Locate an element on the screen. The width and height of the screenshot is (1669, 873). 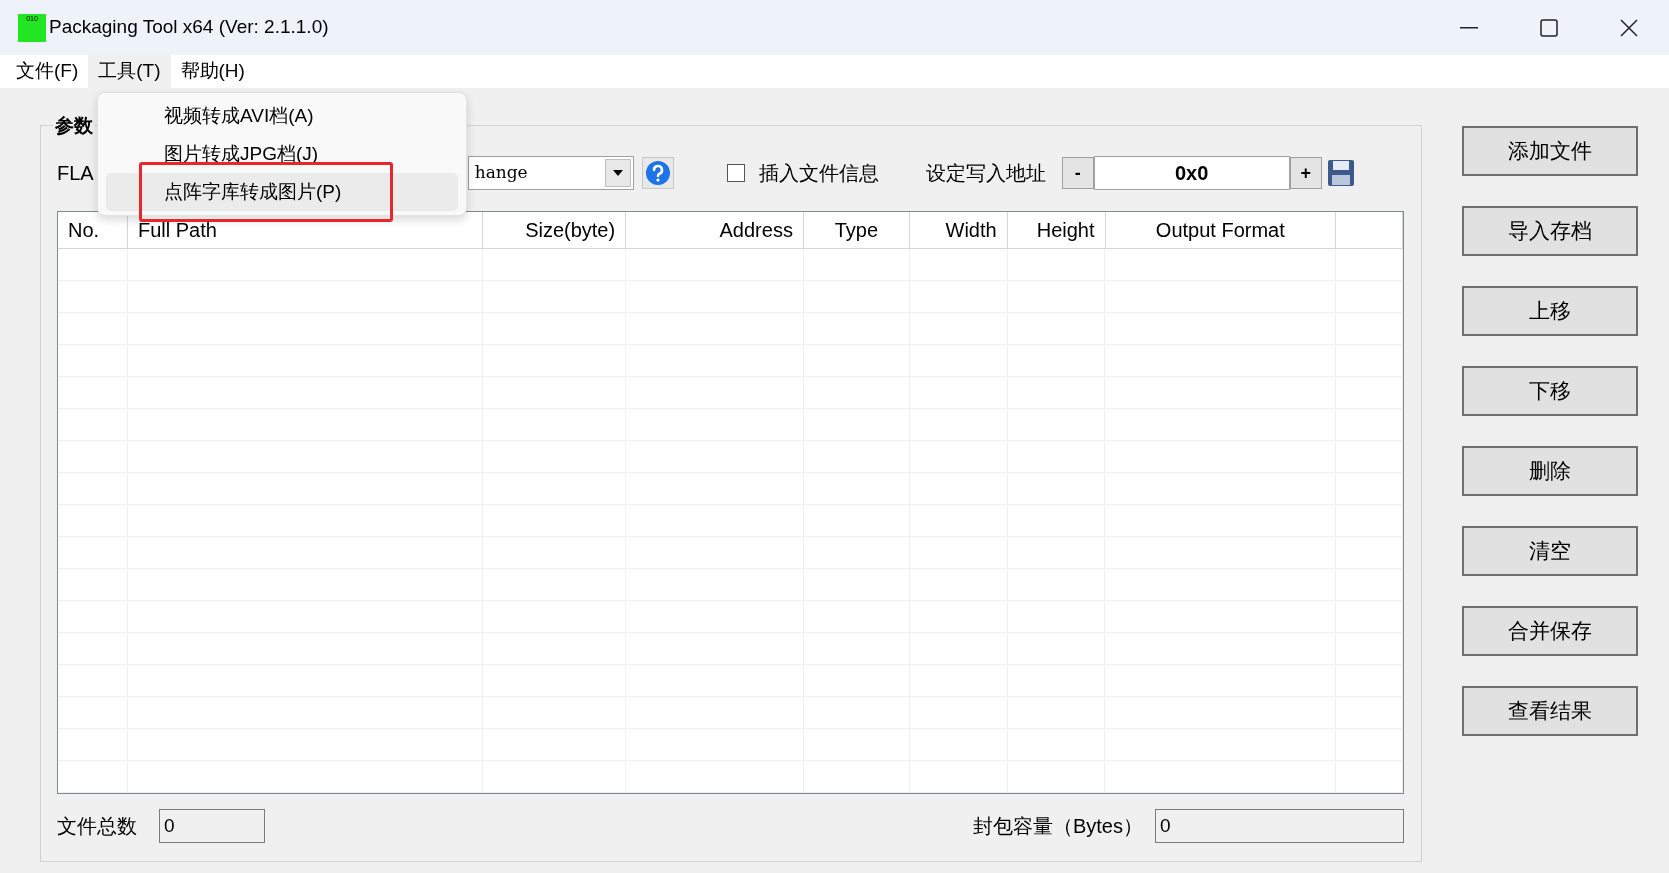
field-label: 文件总数 is located at coordinates (97, 826).